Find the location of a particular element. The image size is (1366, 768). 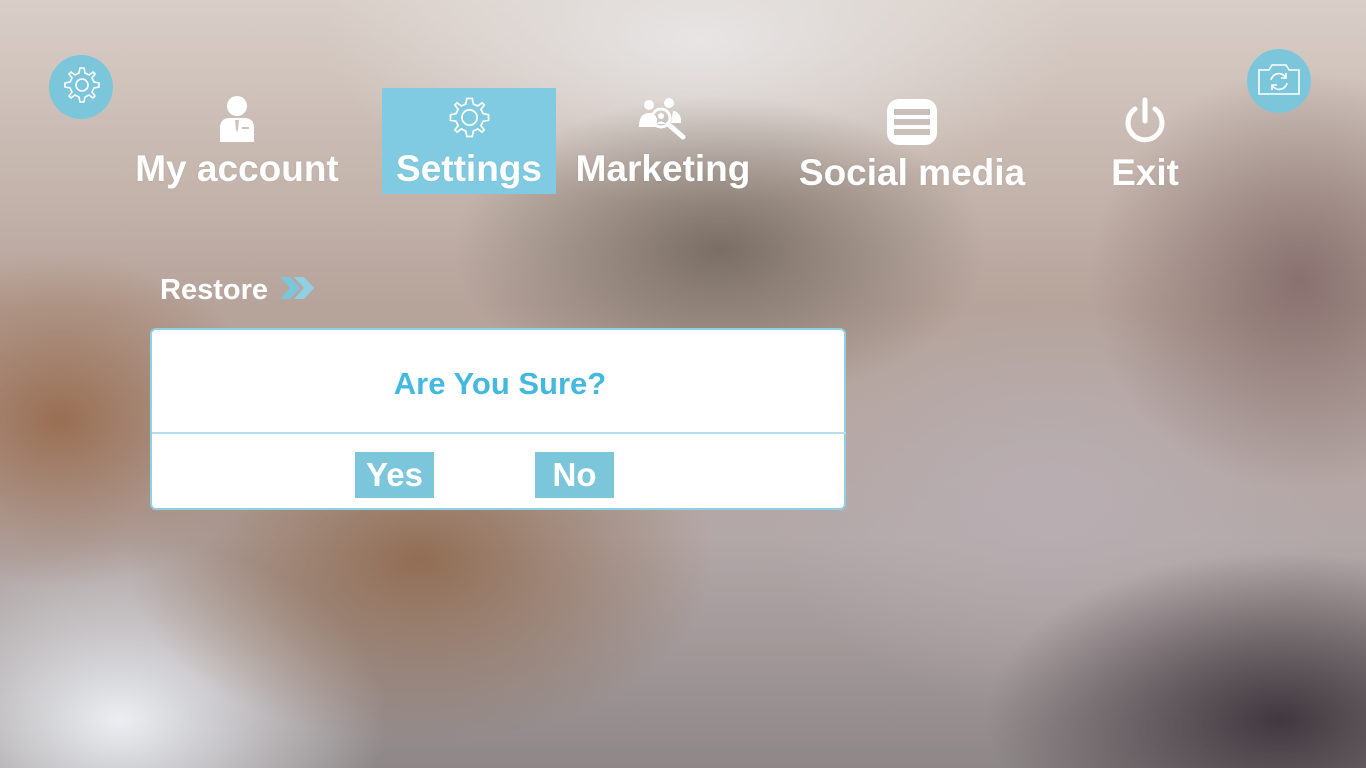

breadcrumb-label: Restore is located at coordinates (214, 290).